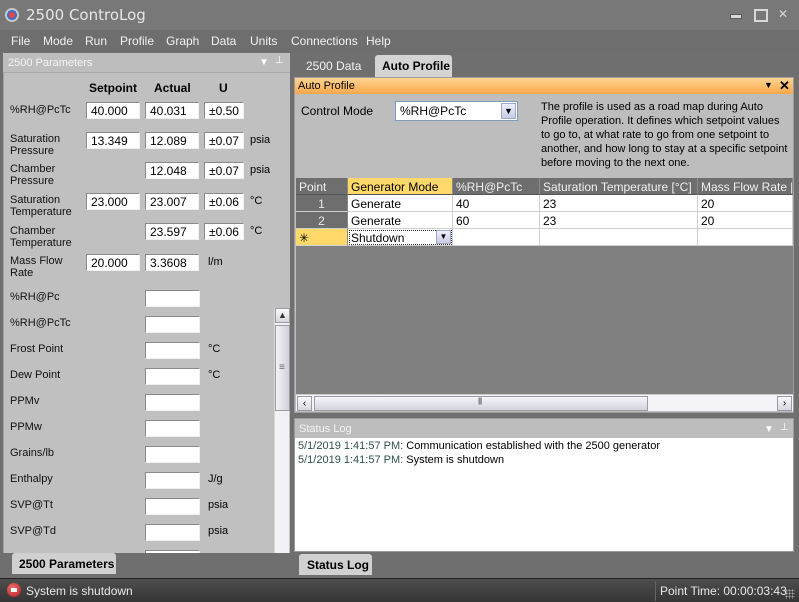 This screenshot has width=799, height=602. What do you see at coordinates (784, 403) in the screenshot?
I see `scroll-right-icon: ›` at bounding box center [784, 403].